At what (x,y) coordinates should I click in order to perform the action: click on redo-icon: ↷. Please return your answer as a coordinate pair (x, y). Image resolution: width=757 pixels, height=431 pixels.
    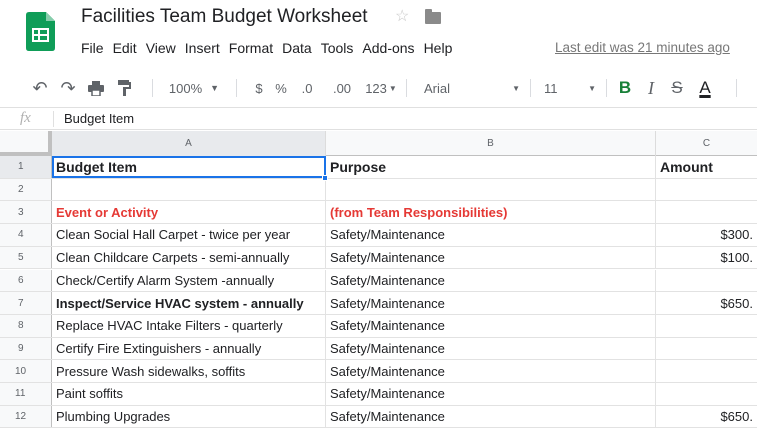
    Looking at the image, I should click on (68, 88).